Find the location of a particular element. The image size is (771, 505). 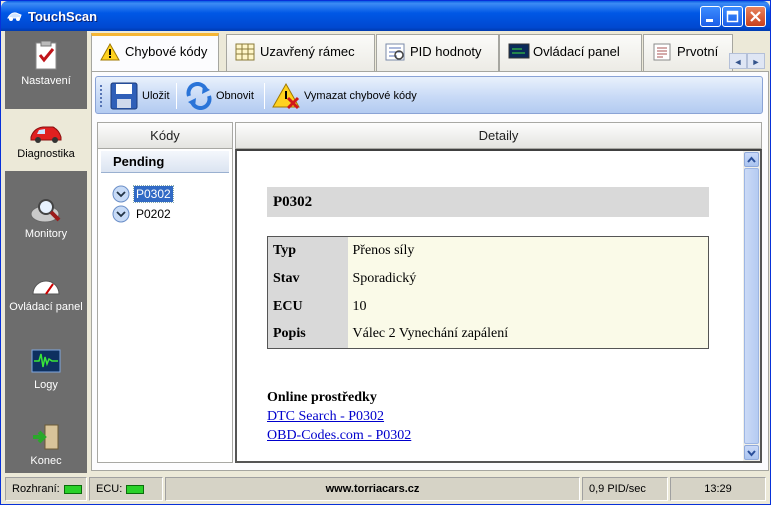

code-label: P0302 is located at coordinates (153, 194).